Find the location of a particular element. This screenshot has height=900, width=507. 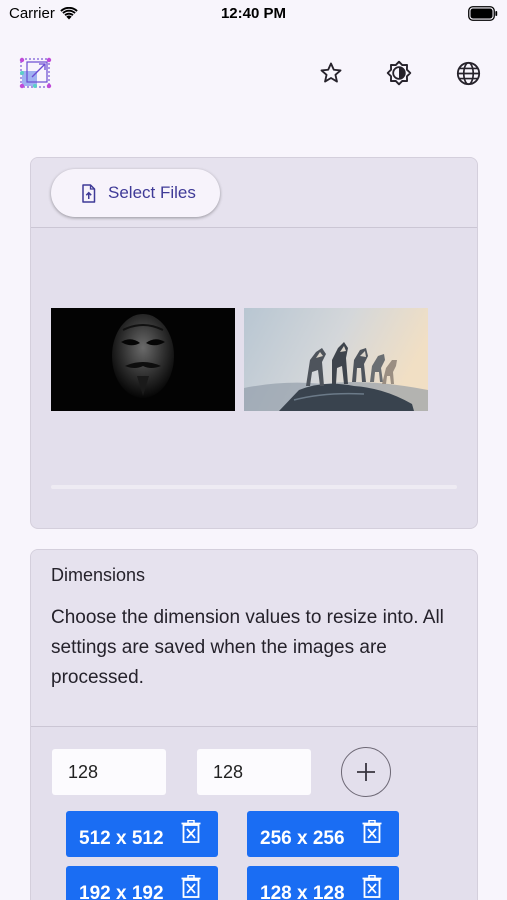

globe-icon is located at coordinates (468, 73).